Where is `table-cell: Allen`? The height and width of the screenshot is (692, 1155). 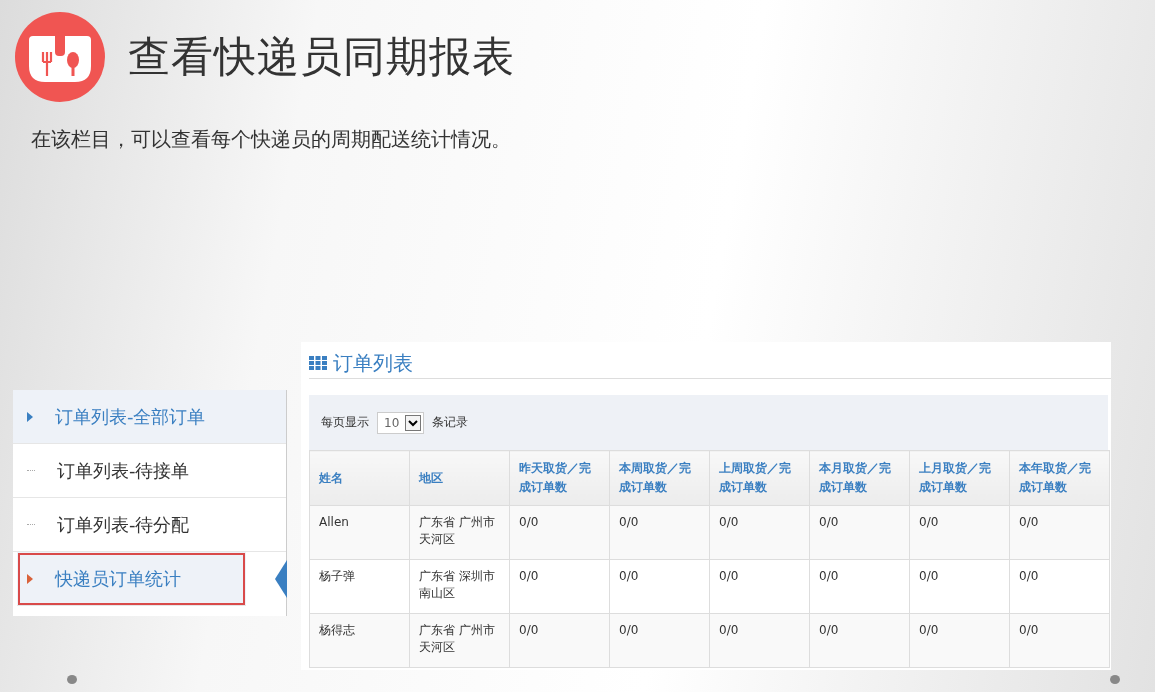 table-cell: Allen is located at coordinates (359, 532).